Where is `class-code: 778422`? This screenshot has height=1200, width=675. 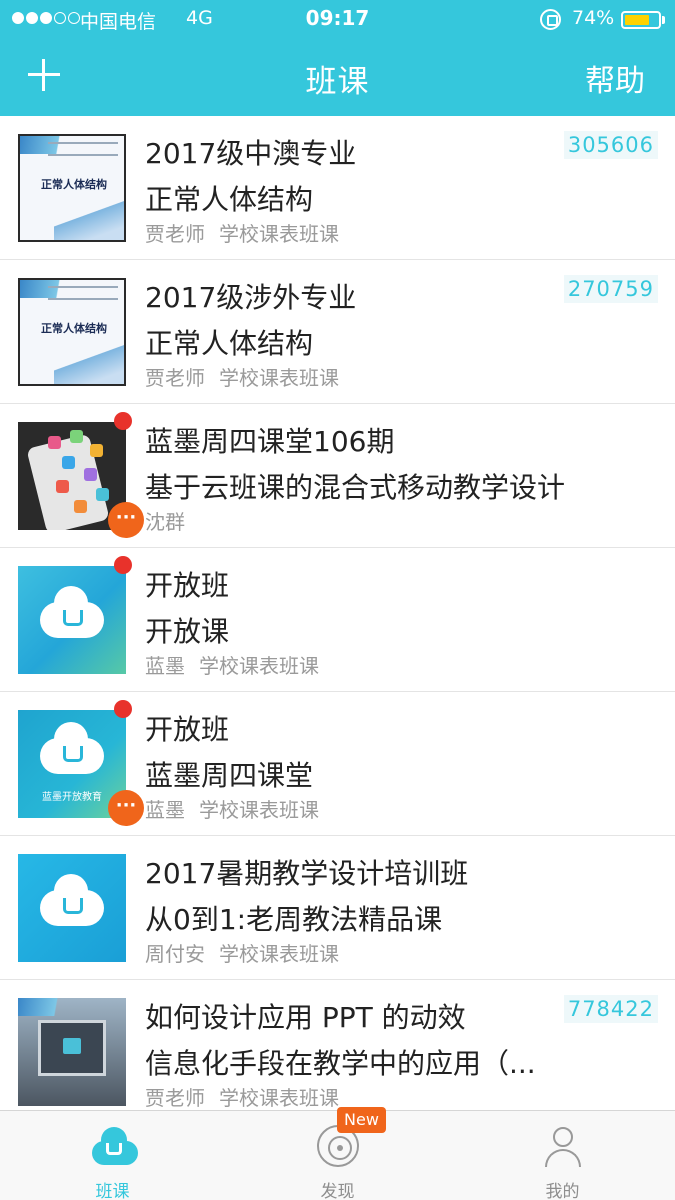
class-code: 778422 is located at coordinates (610, 1009).